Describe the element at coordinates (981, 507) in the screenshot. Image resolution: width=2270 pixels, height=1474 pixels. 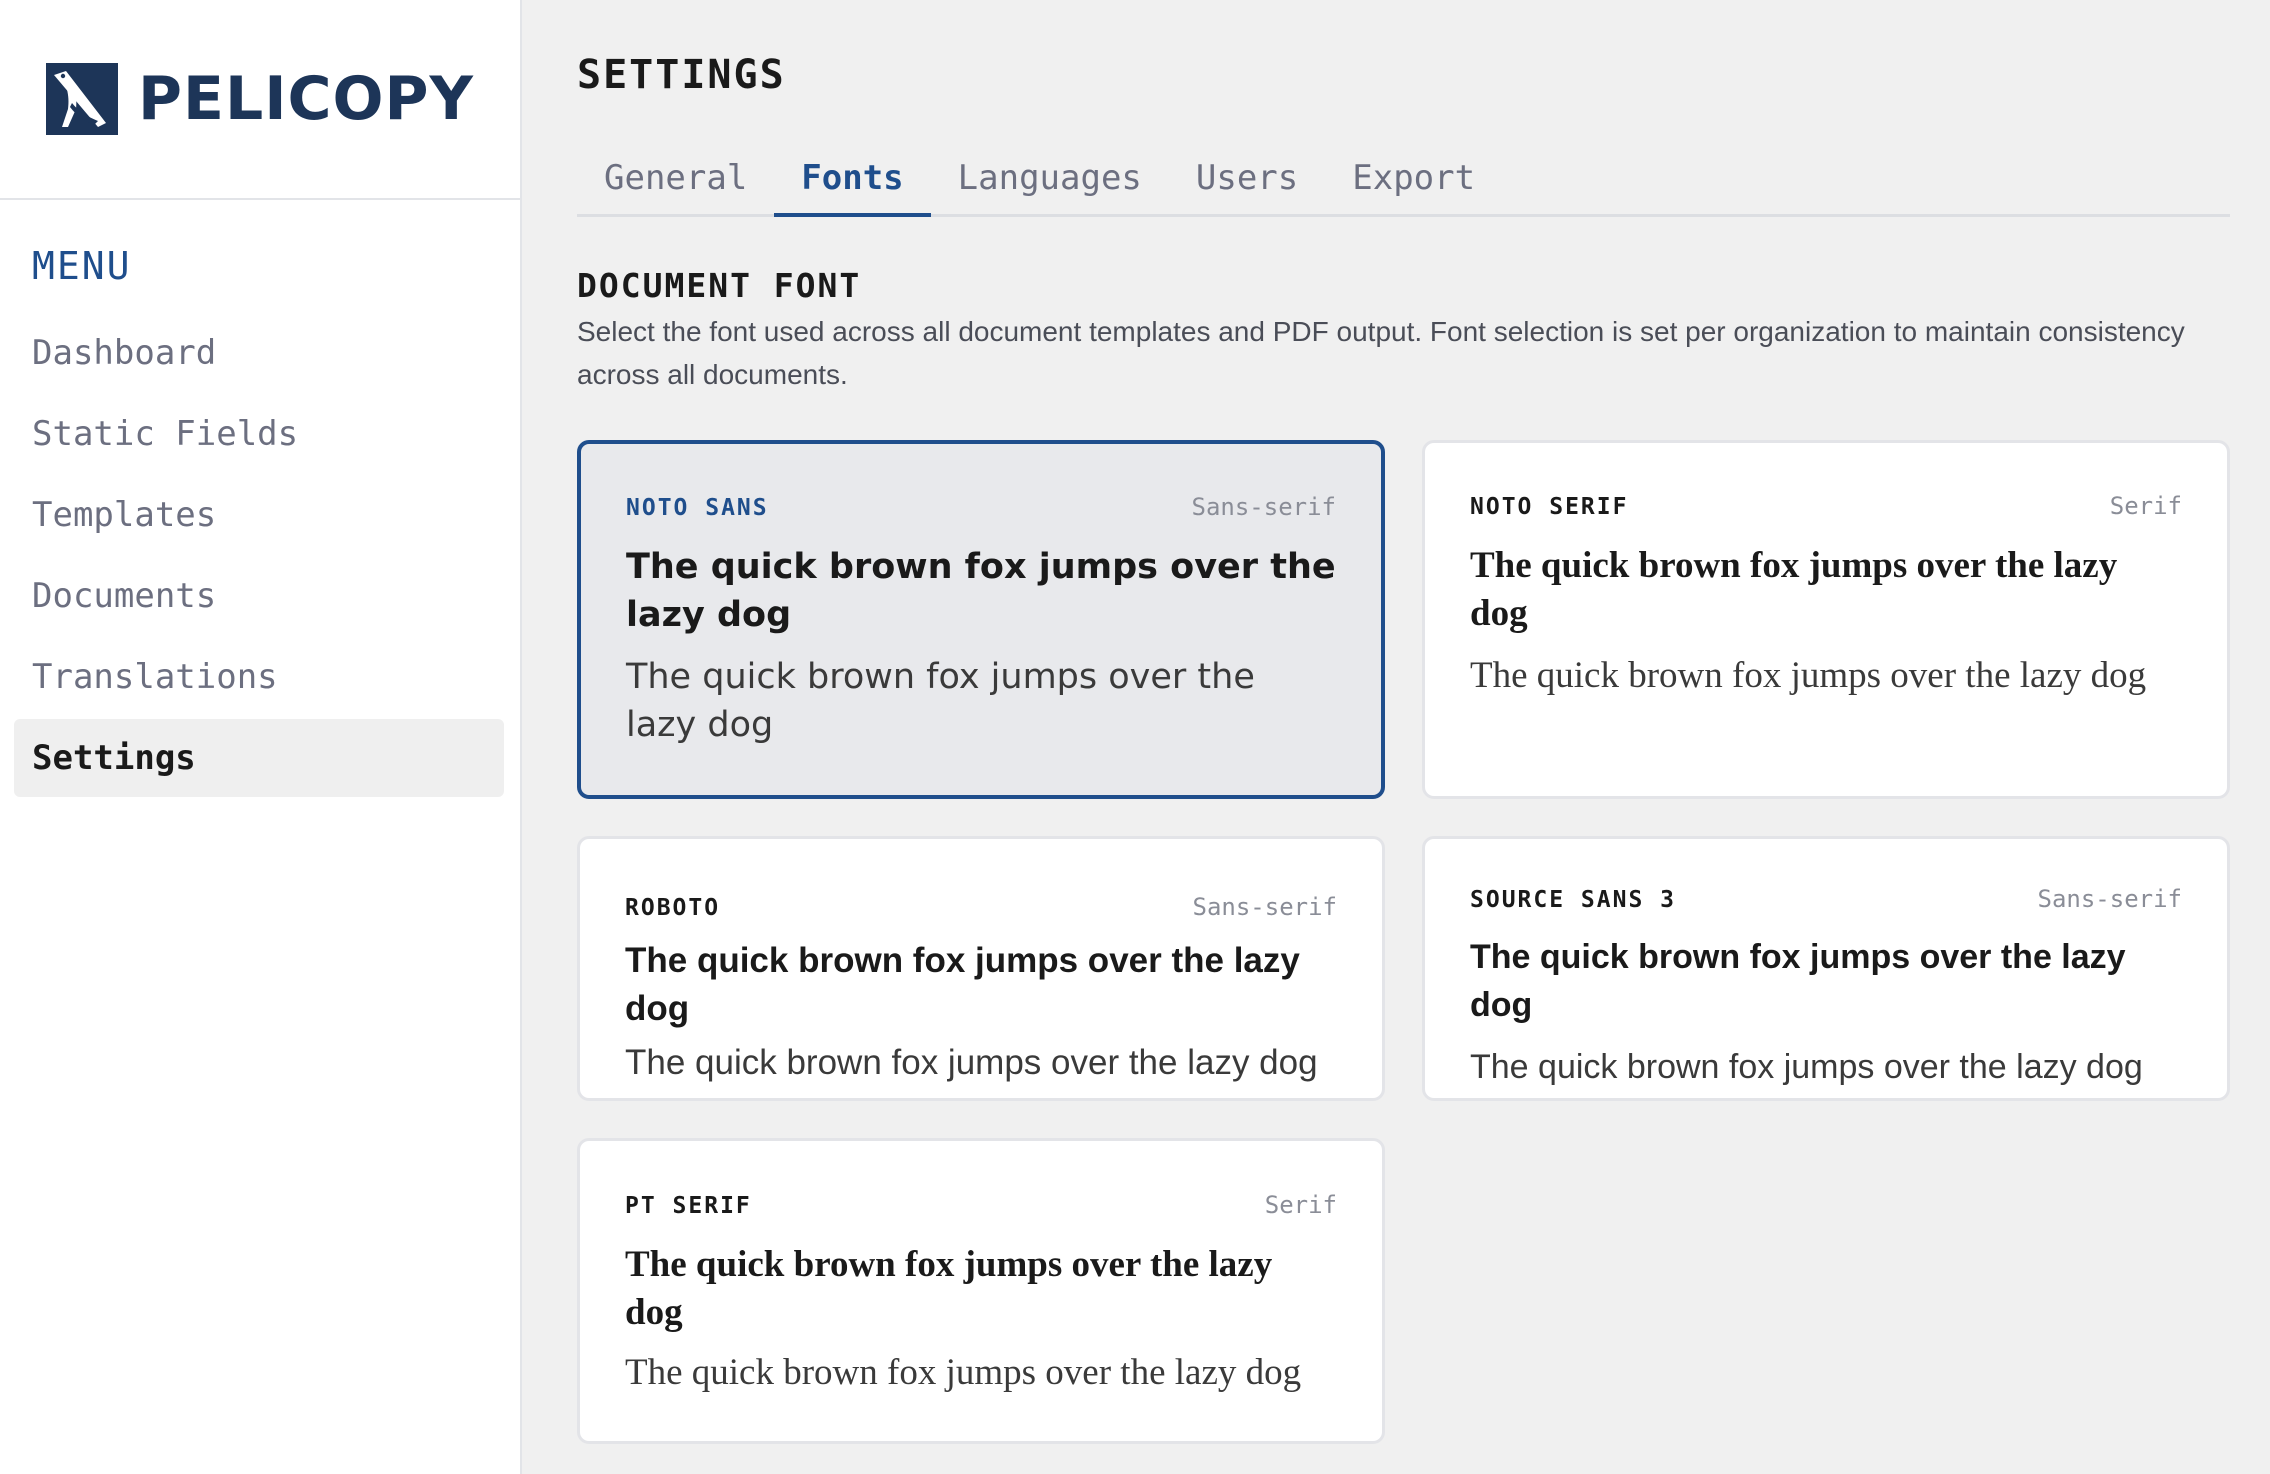
I see `font-card-header: NOTO SANS Sans-serif` at that location.